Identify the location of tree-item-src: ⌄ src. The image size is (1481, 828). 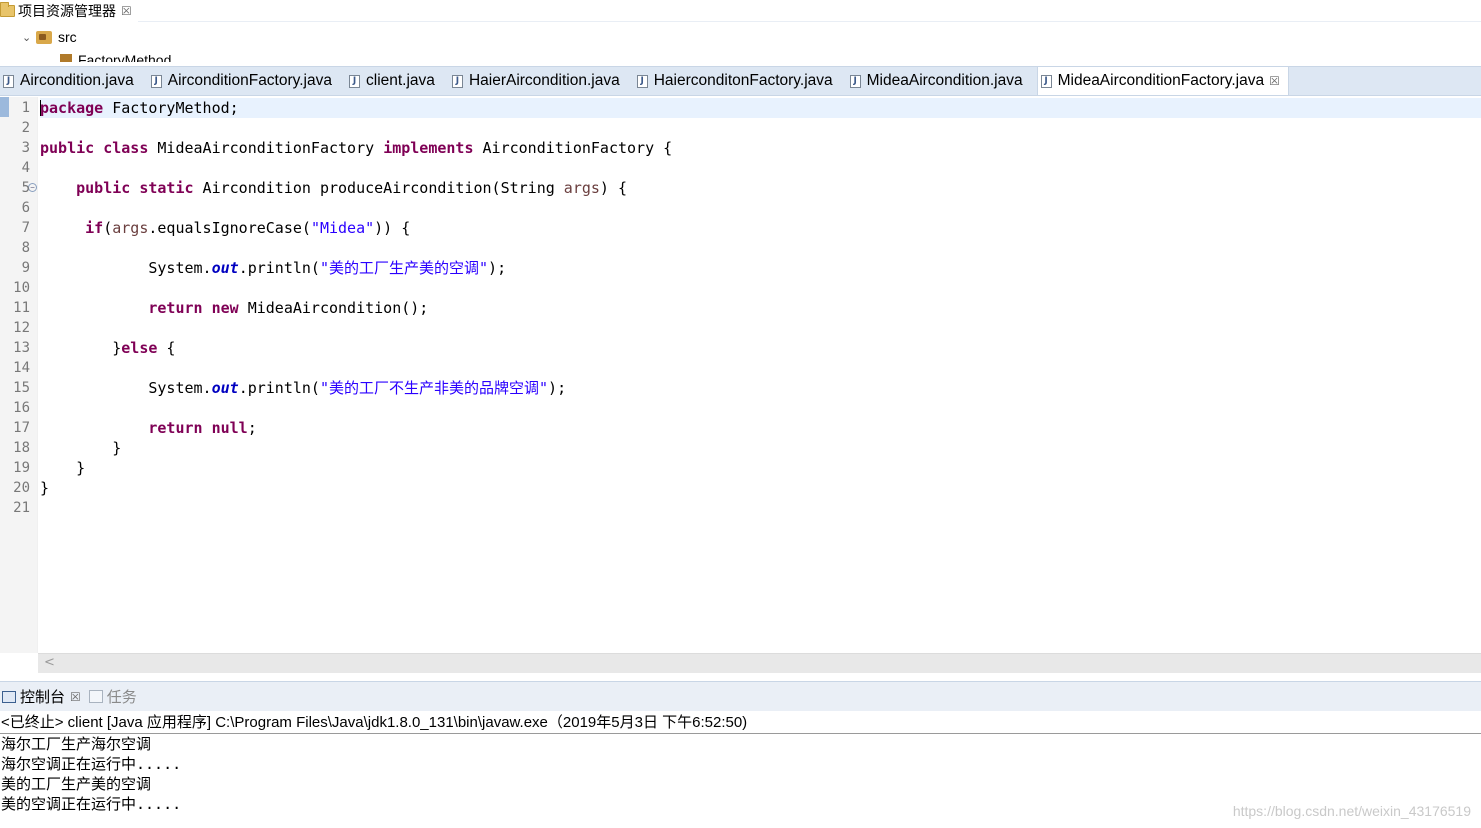
(49, 37).